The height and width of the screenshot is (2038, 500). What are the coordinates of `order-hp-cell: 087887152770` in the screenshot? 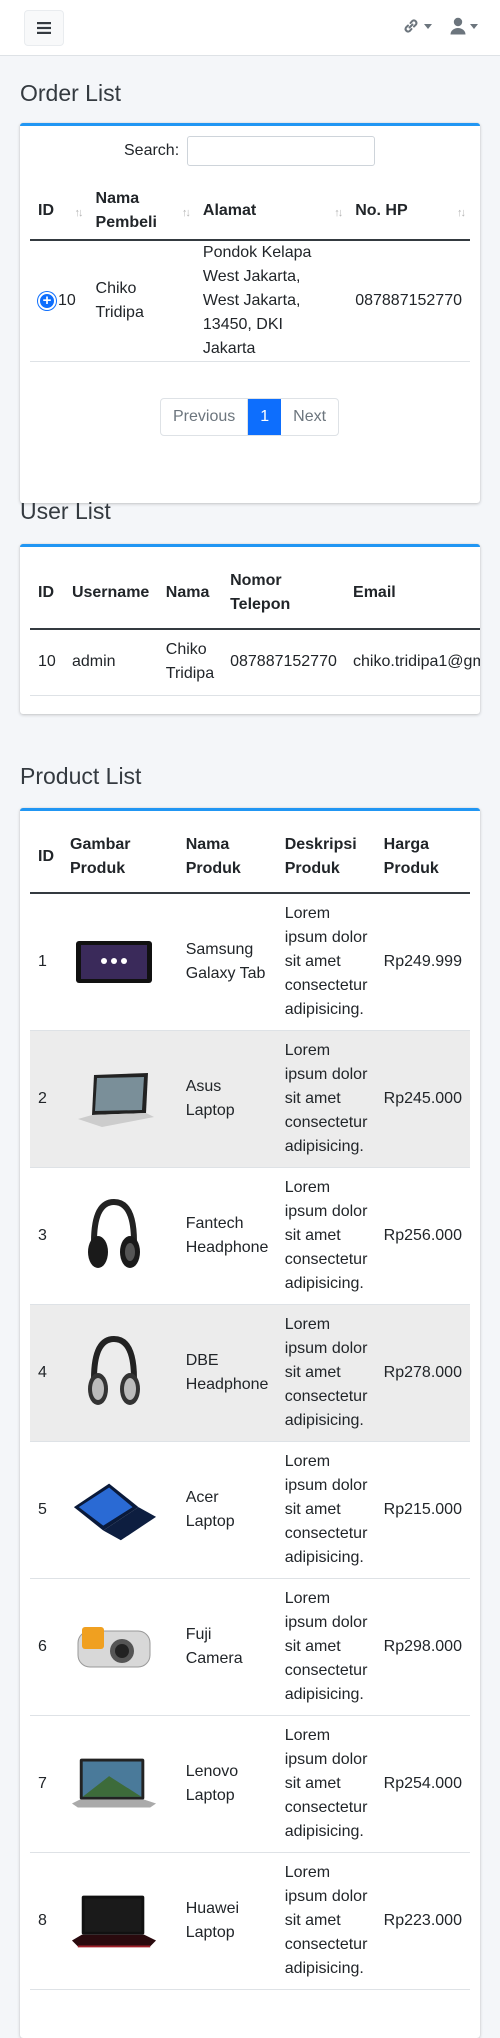 It's located at (408, 300).